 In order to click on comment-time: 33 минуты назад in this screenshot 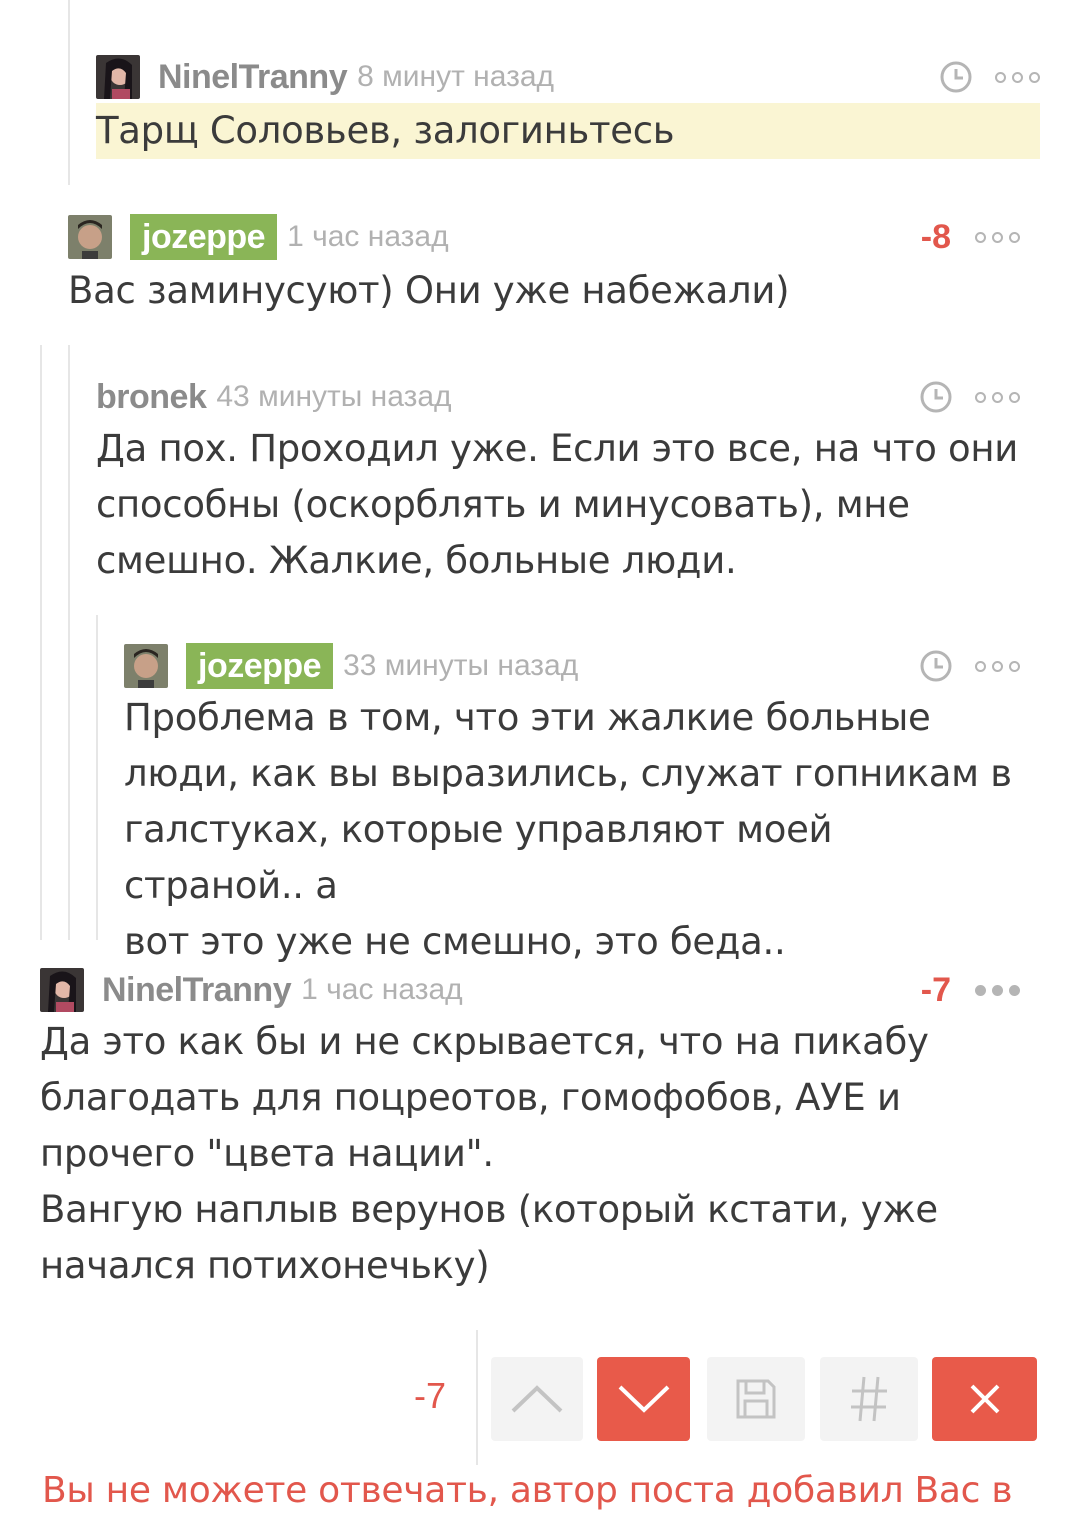, I will do `click(461, 665)`.